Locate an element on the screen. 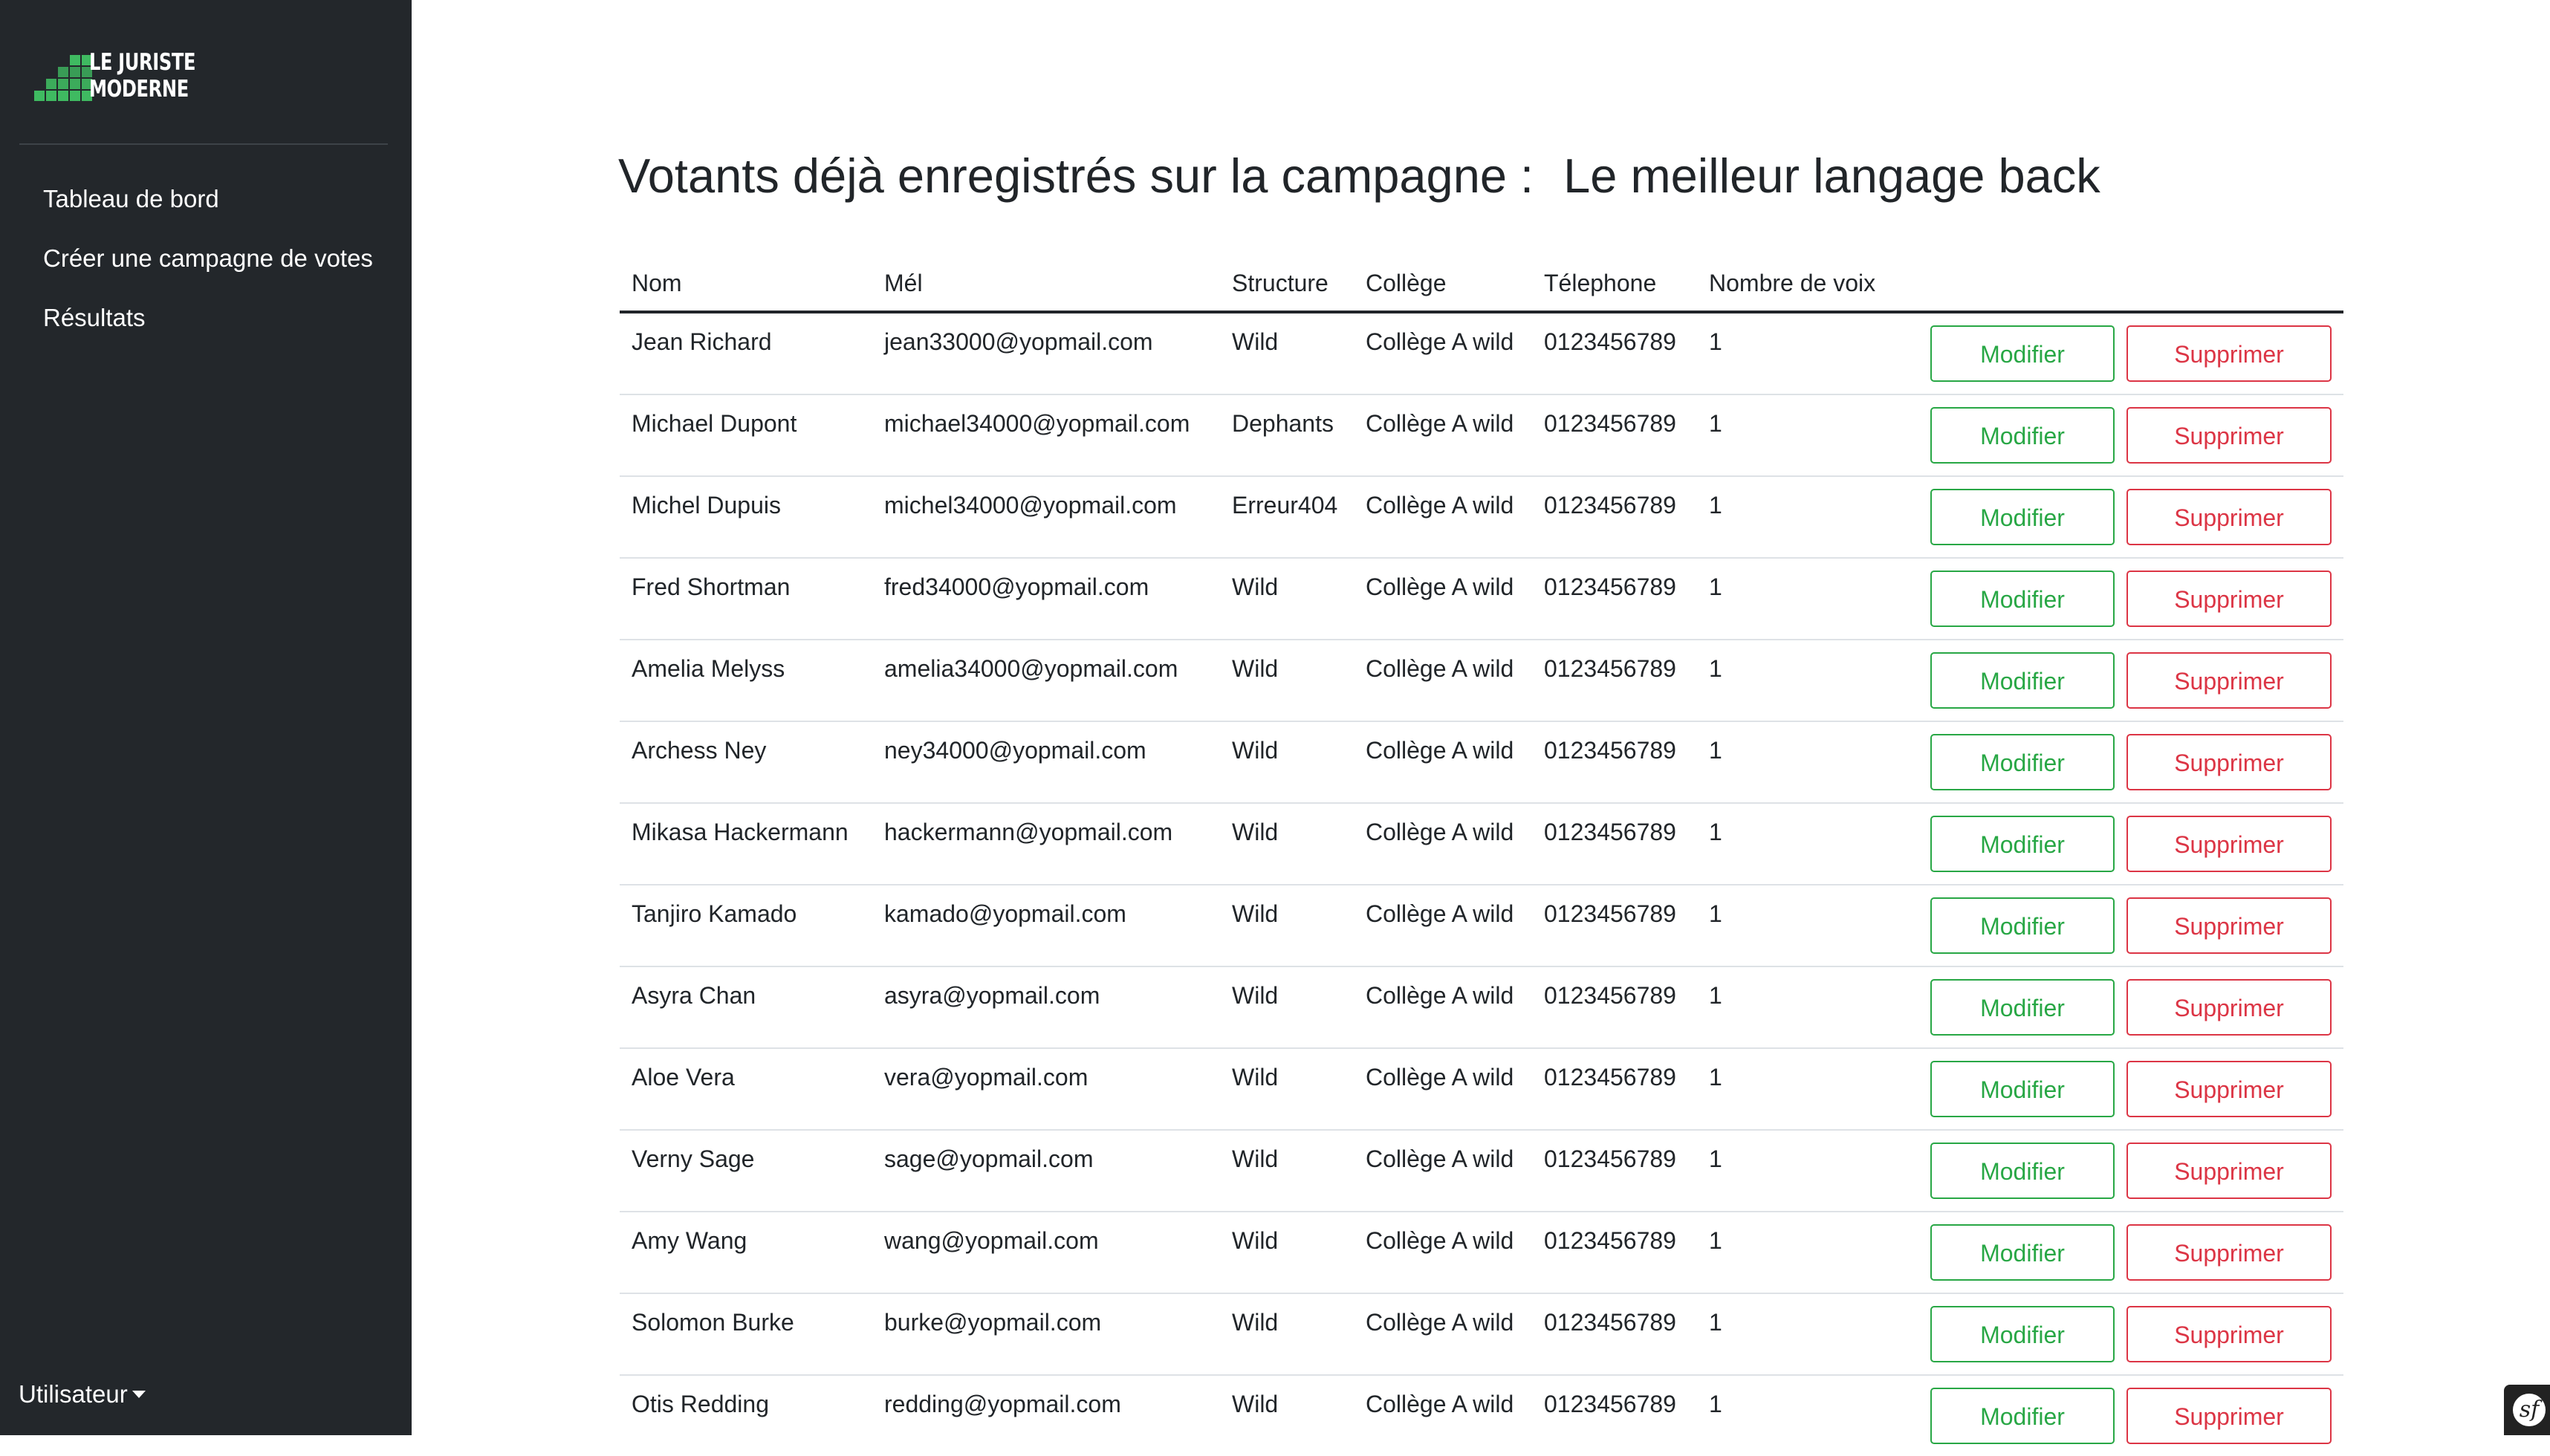 The width and height of the screenshot is (2550, 1456). brand-name: LE JURISTE MODERNE is located at coordinates (143, 76).